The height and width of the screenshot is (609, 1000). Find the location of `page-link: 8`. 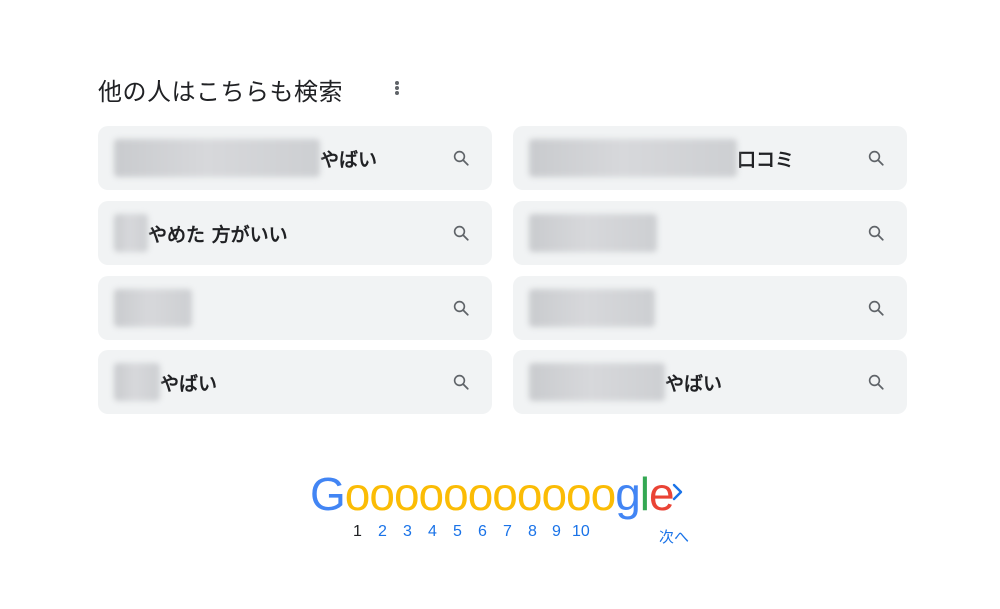

page-link: 8 is located at coordinates (532, 532).